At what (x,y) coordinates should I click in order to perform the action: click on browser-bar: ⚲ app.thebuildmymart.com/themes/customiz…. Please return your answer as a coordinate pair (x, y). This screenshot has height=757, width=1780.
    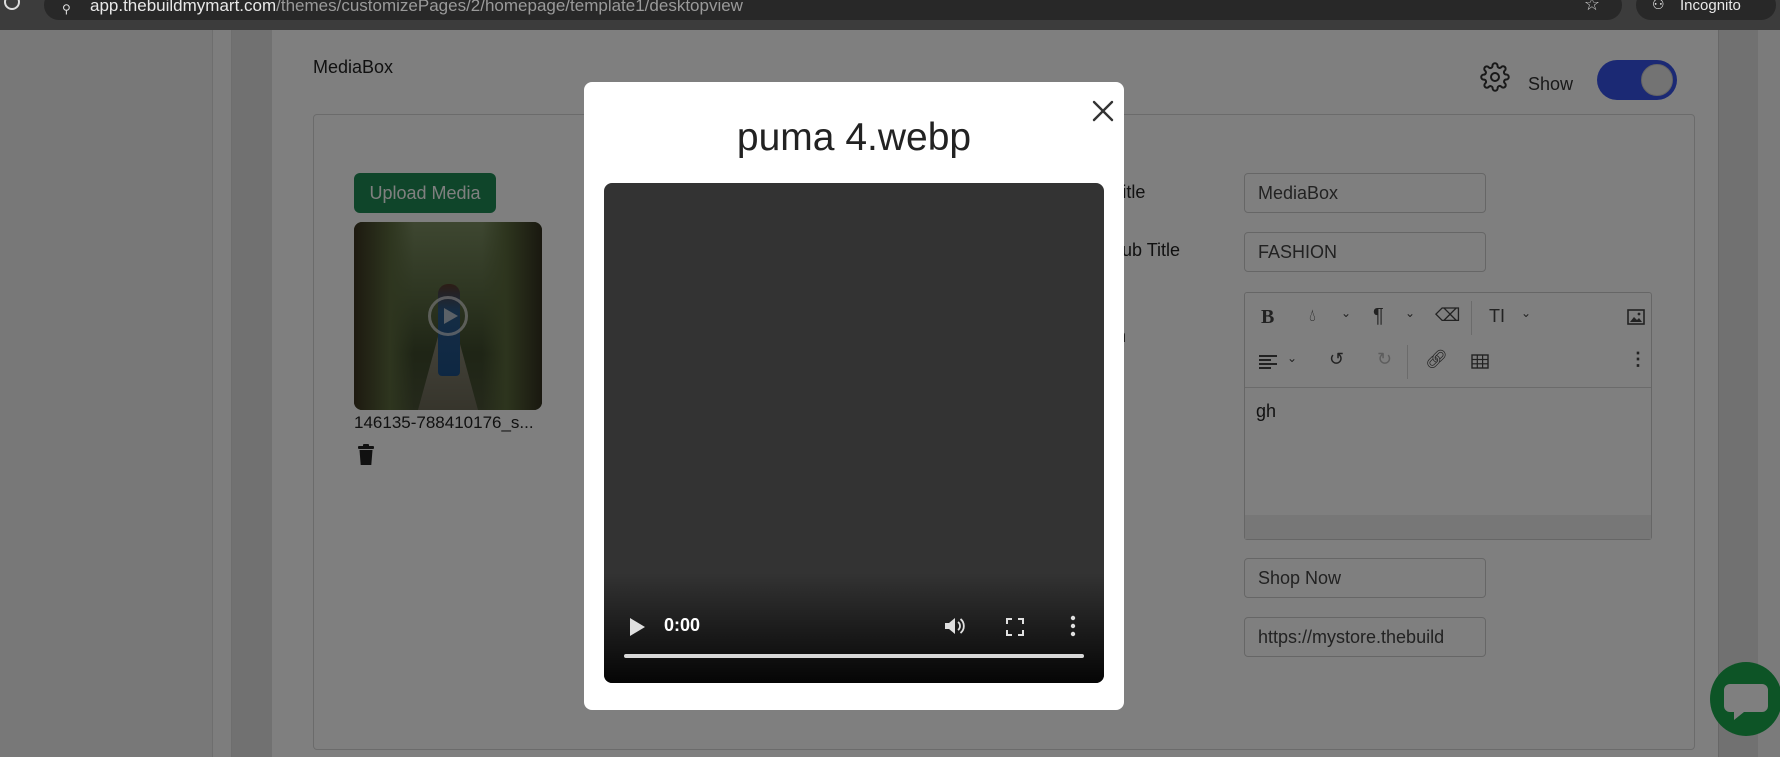
    Looking at the image, I should click on (890, 15).